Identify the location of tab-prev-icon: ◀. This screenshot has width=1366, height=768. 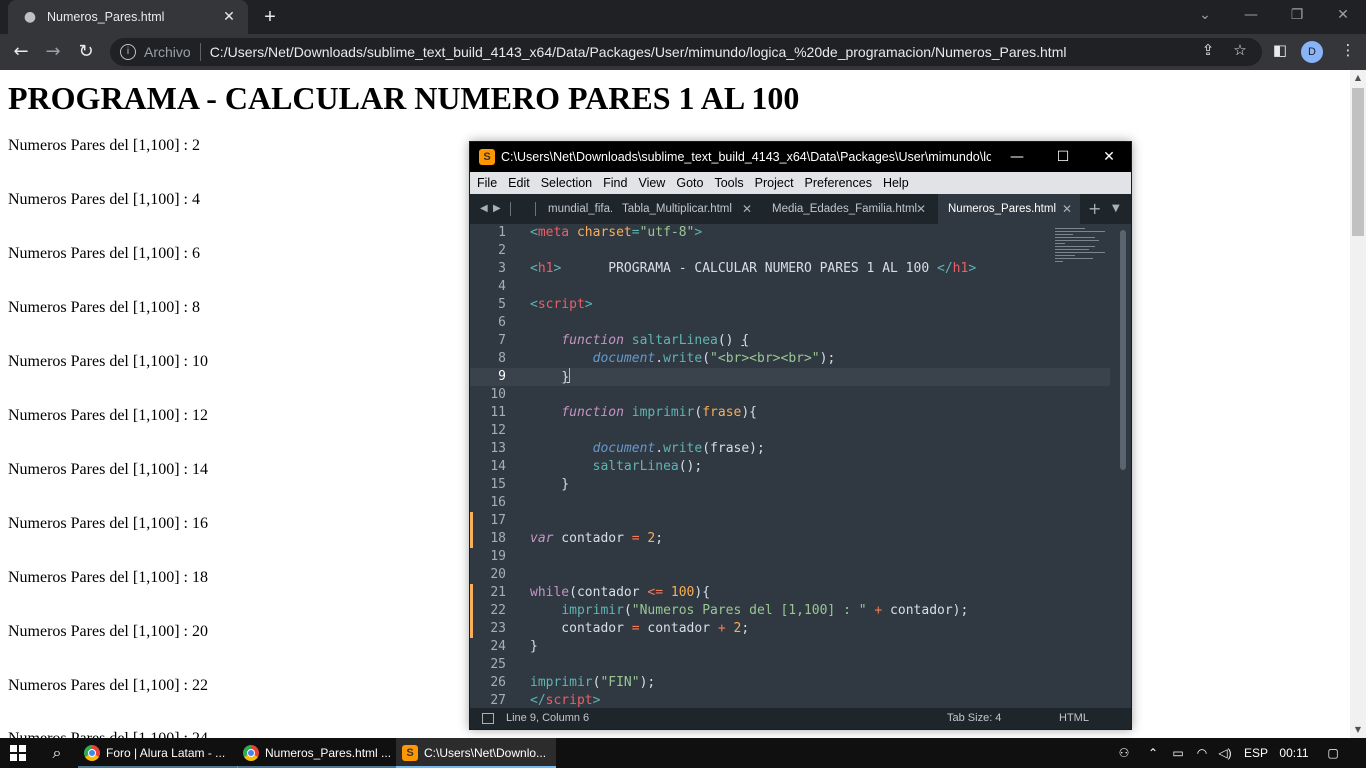
(484, 209).